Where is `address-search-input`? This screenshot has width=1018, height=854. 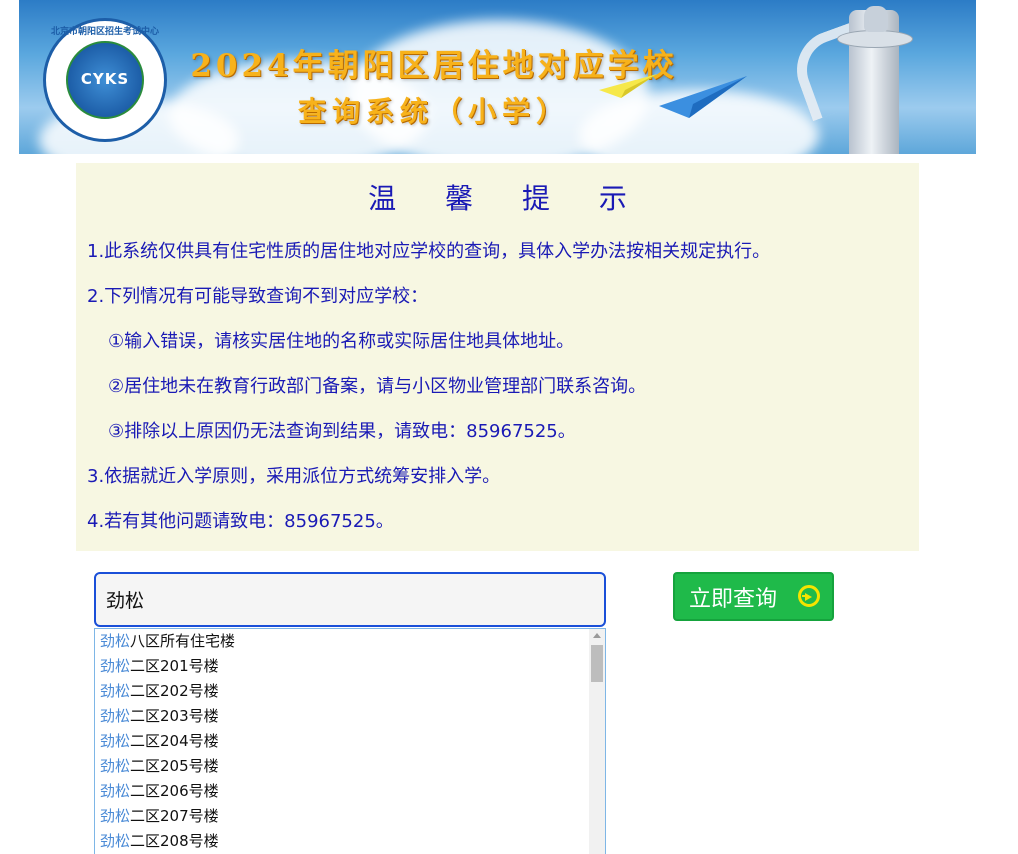 address-search-input is located at coordinates (350, 599).